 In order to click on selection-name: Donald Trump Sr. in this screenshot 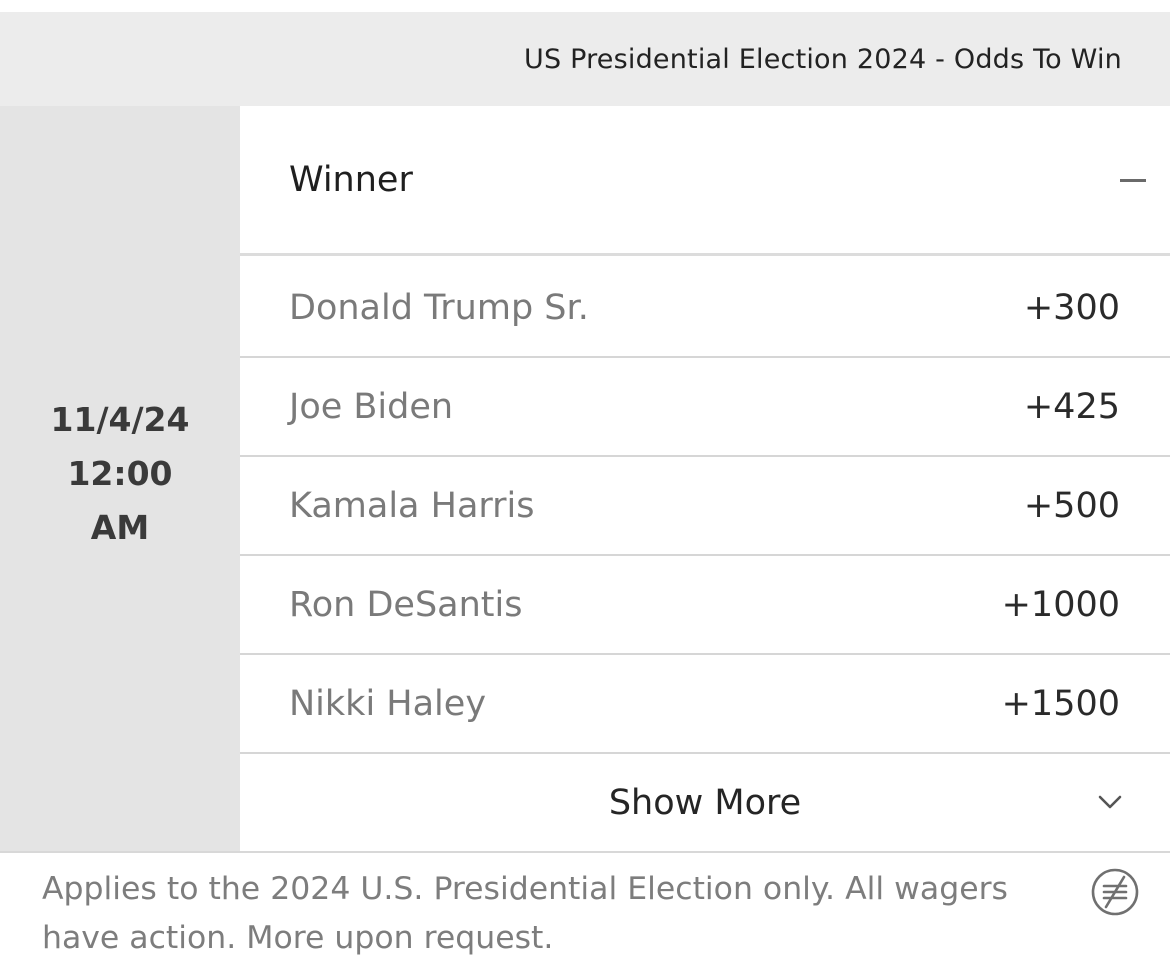, I will do `click(439, 307)`.